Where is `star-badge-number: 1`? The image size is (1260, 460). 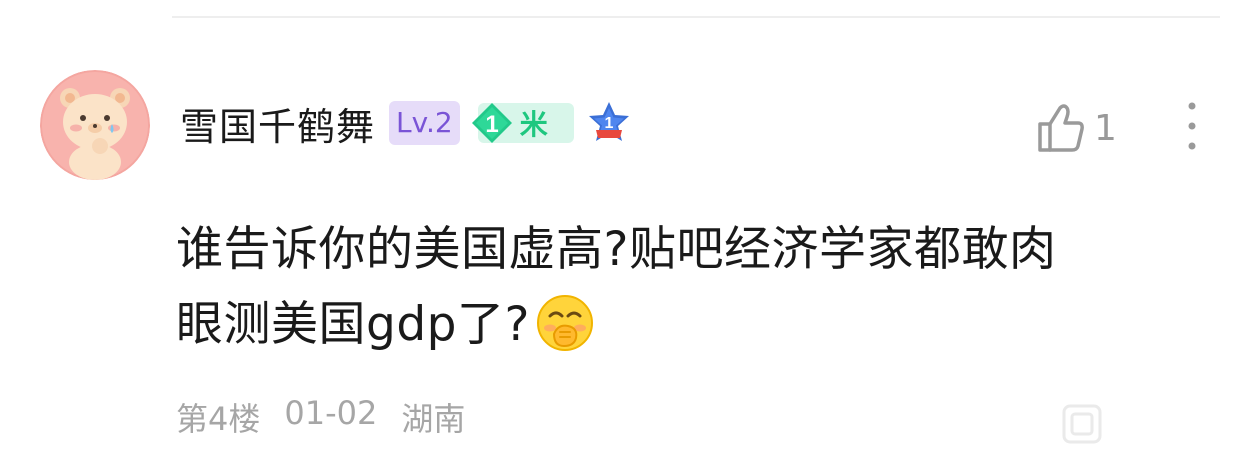 star-badge-number: 1 is located at coordinates (608, 123).